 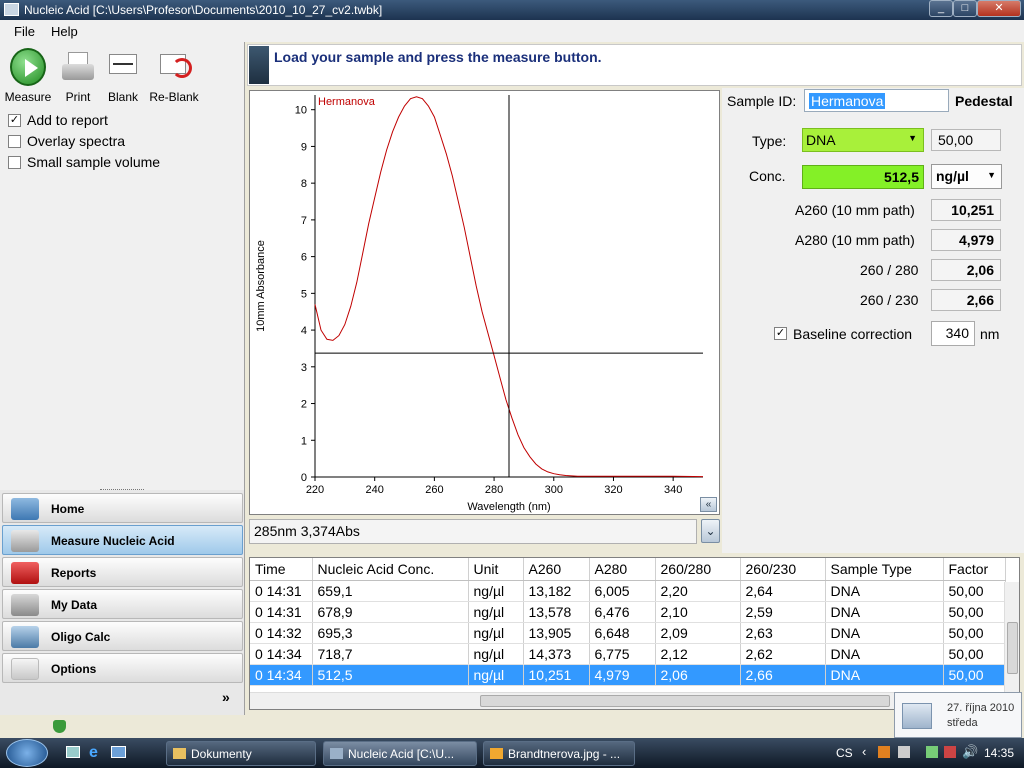 I want to click on language-indicator: CS, so click(x=844, y=753).